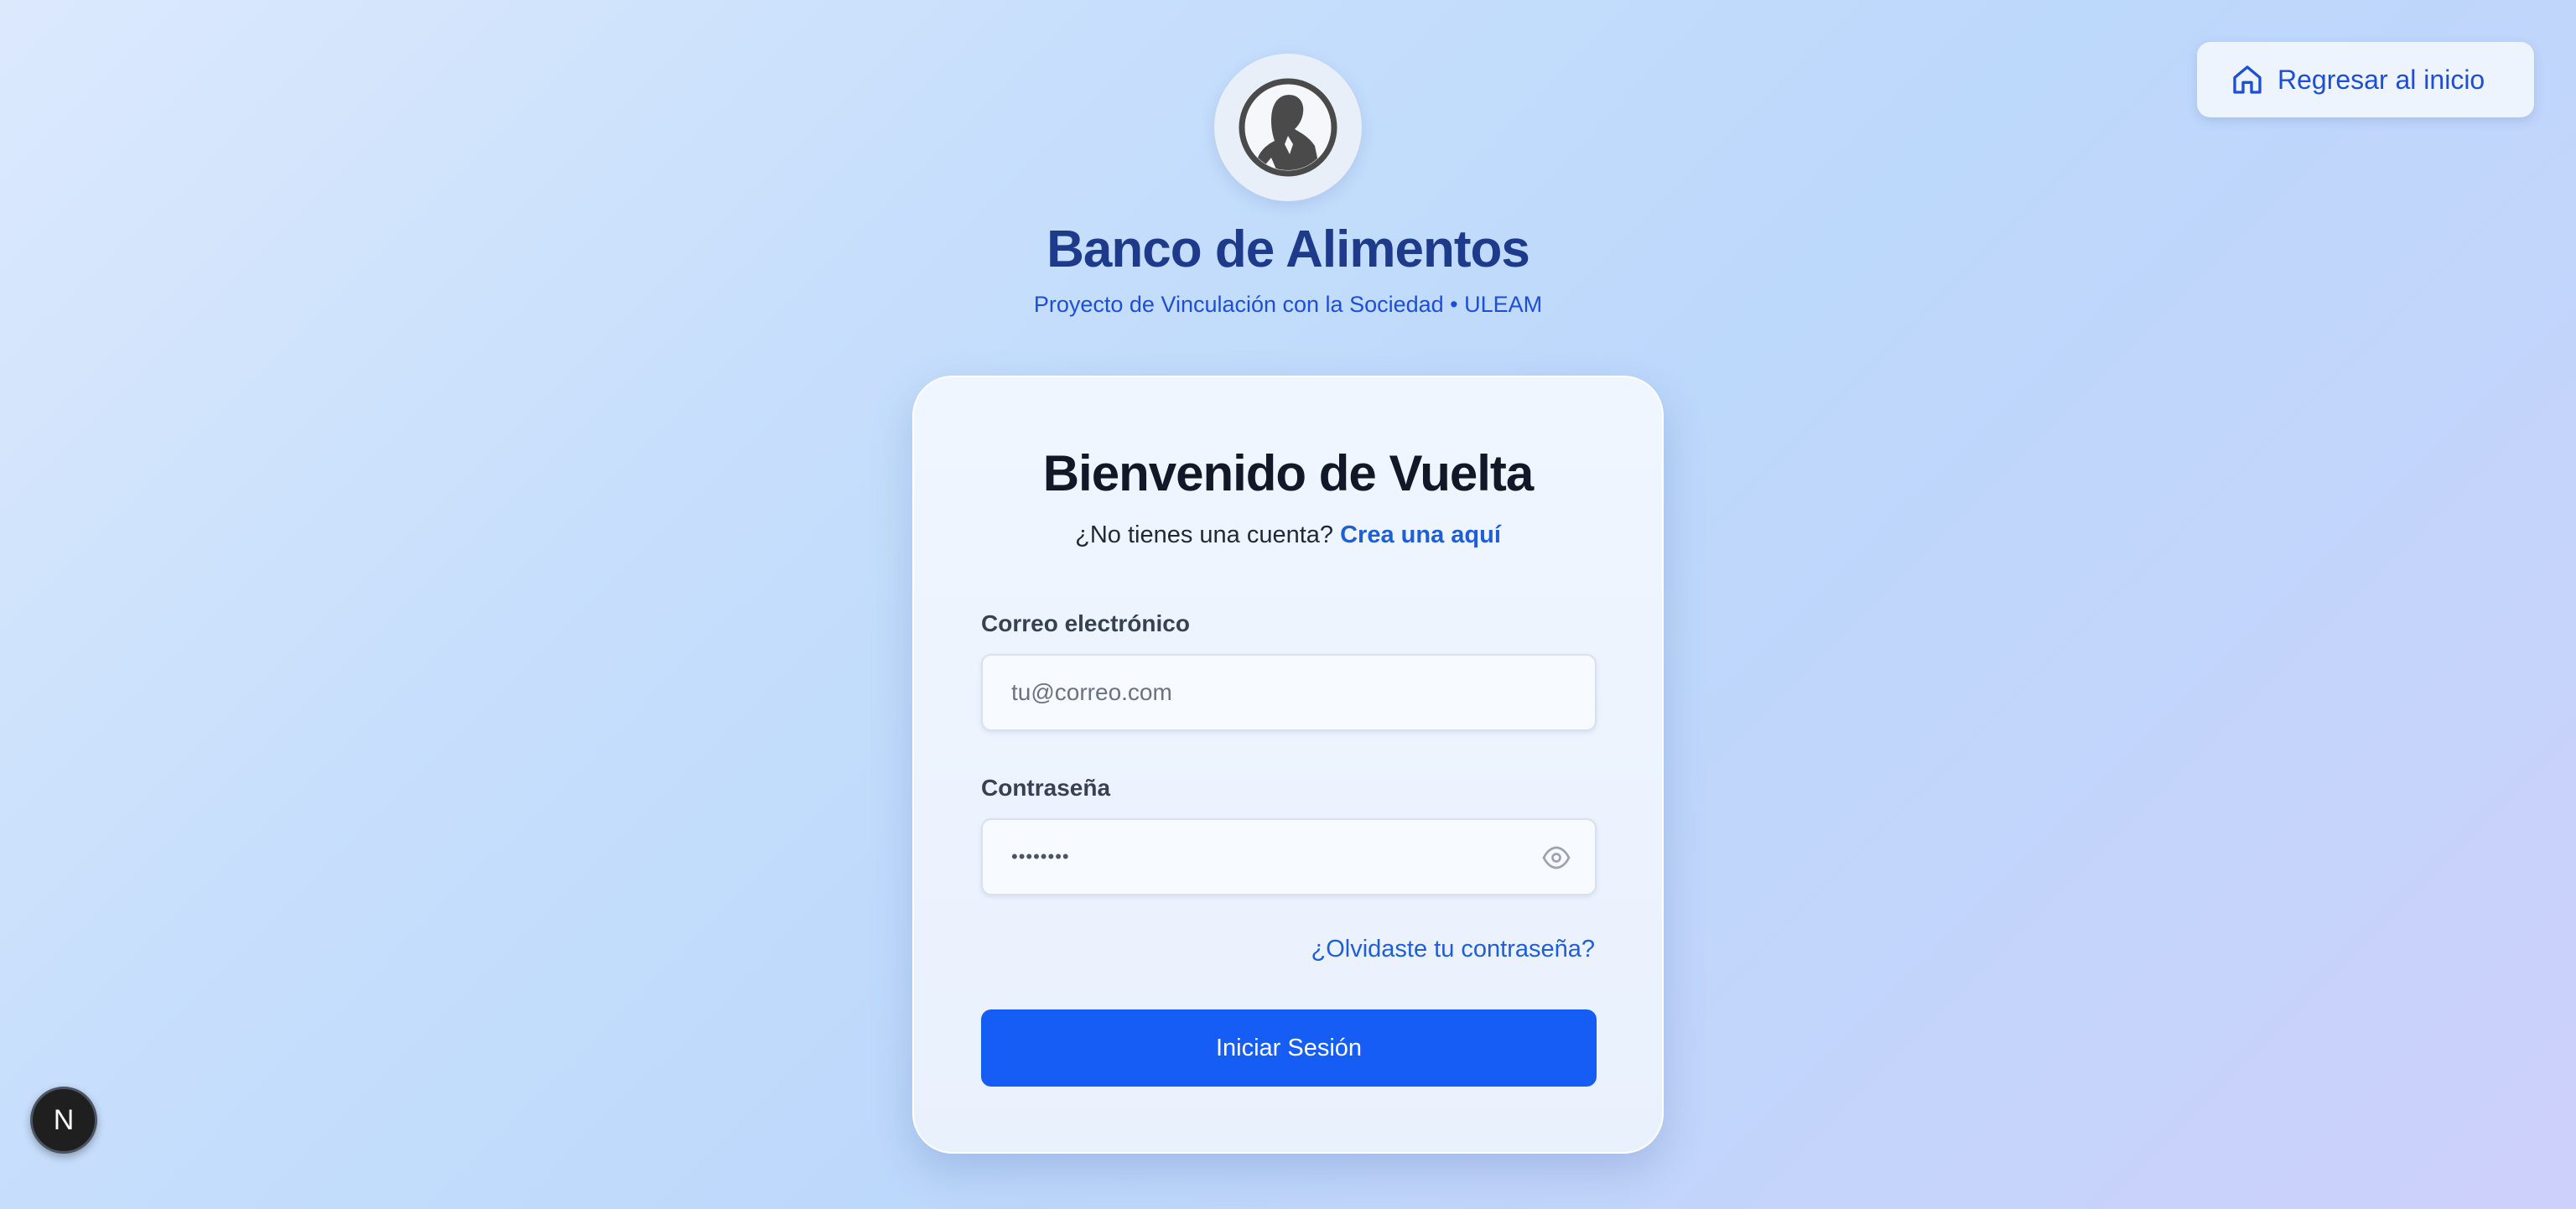  Describe the element at coordinates (1289, 1048) in the screenshot. I see `login-button: Iniciar Sesión` at that location.